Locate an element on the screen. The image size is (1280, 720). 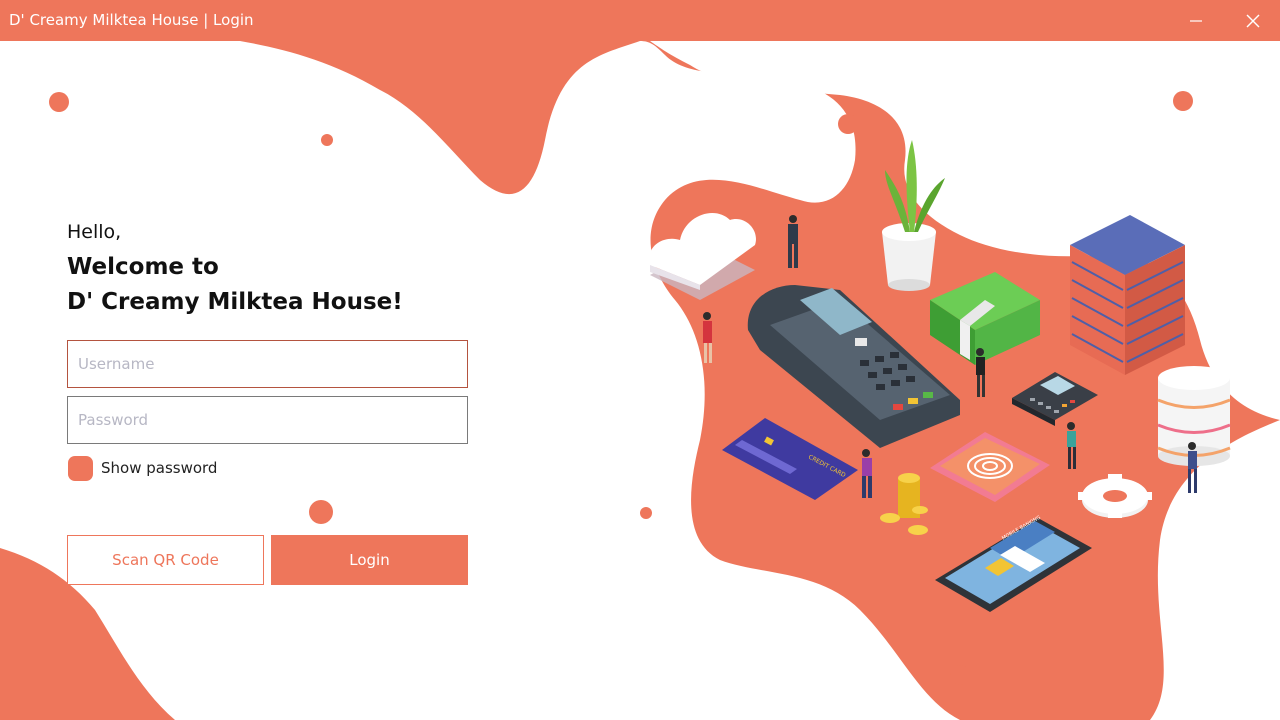
username-field is located at coordinates (267, 364).